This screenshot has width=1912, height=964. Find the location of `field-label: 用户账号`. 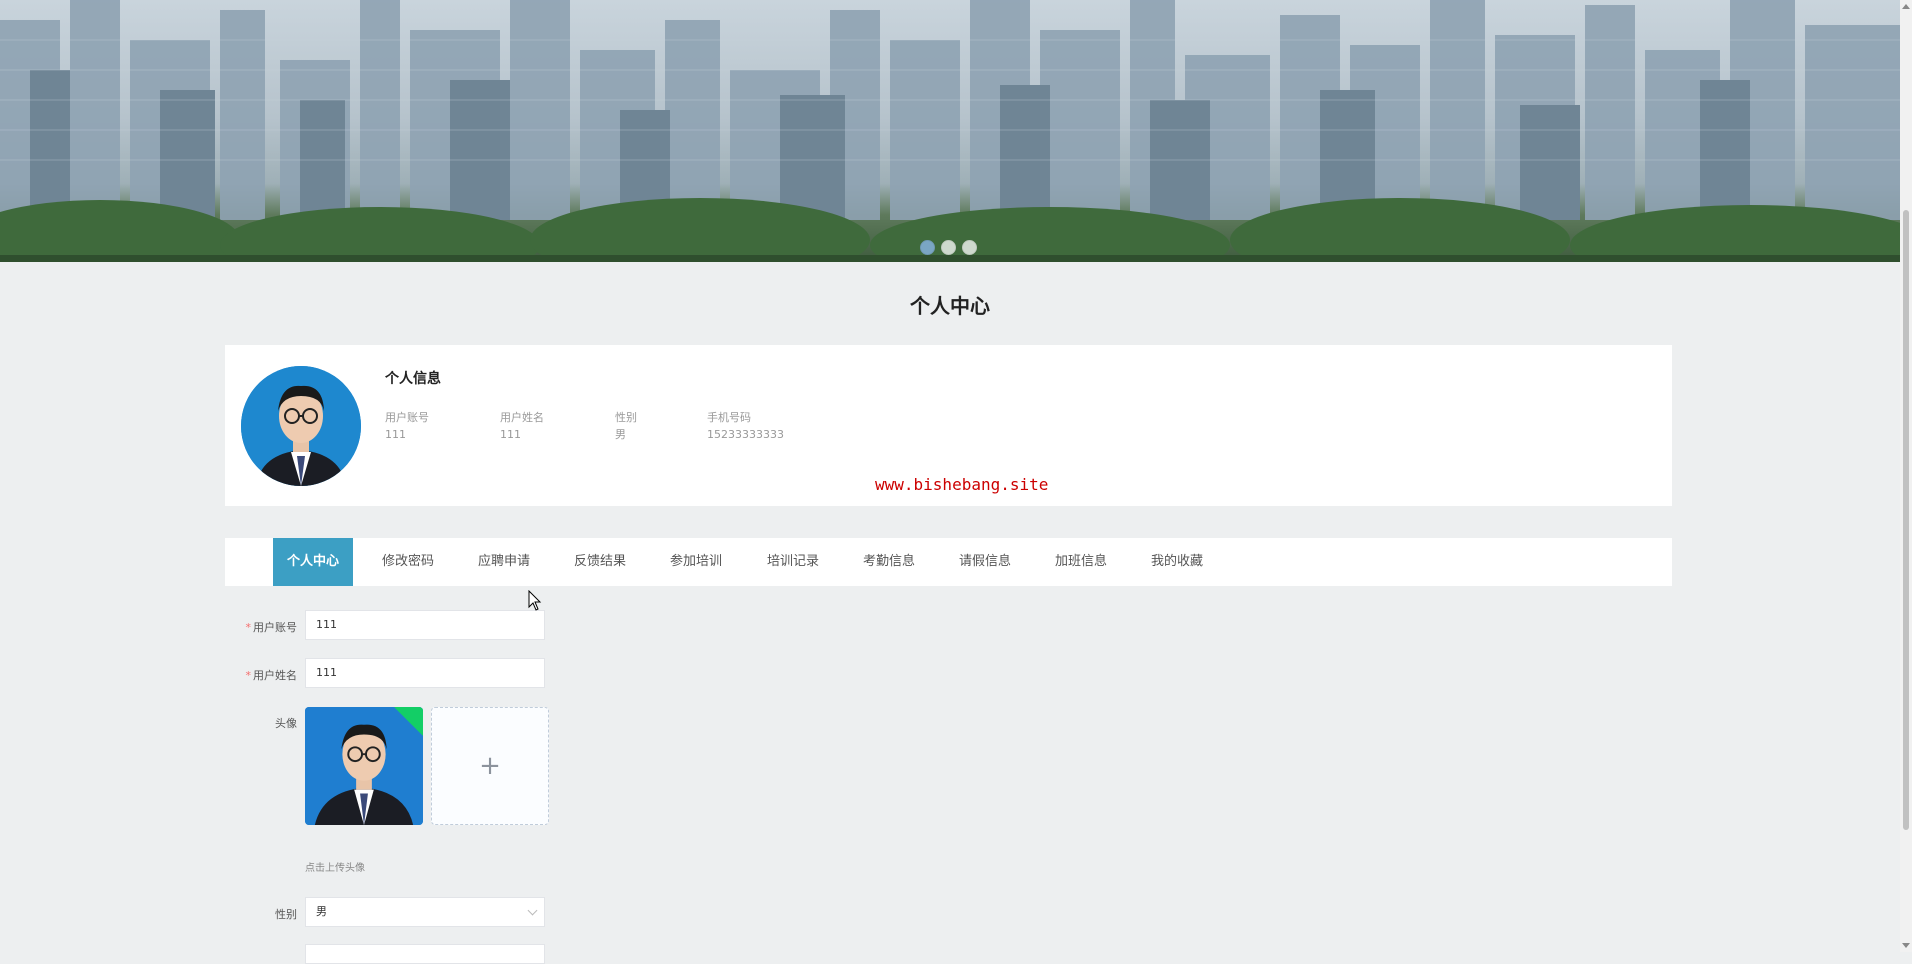

field-label: 用户账号 is located at coordinates (407, 417).